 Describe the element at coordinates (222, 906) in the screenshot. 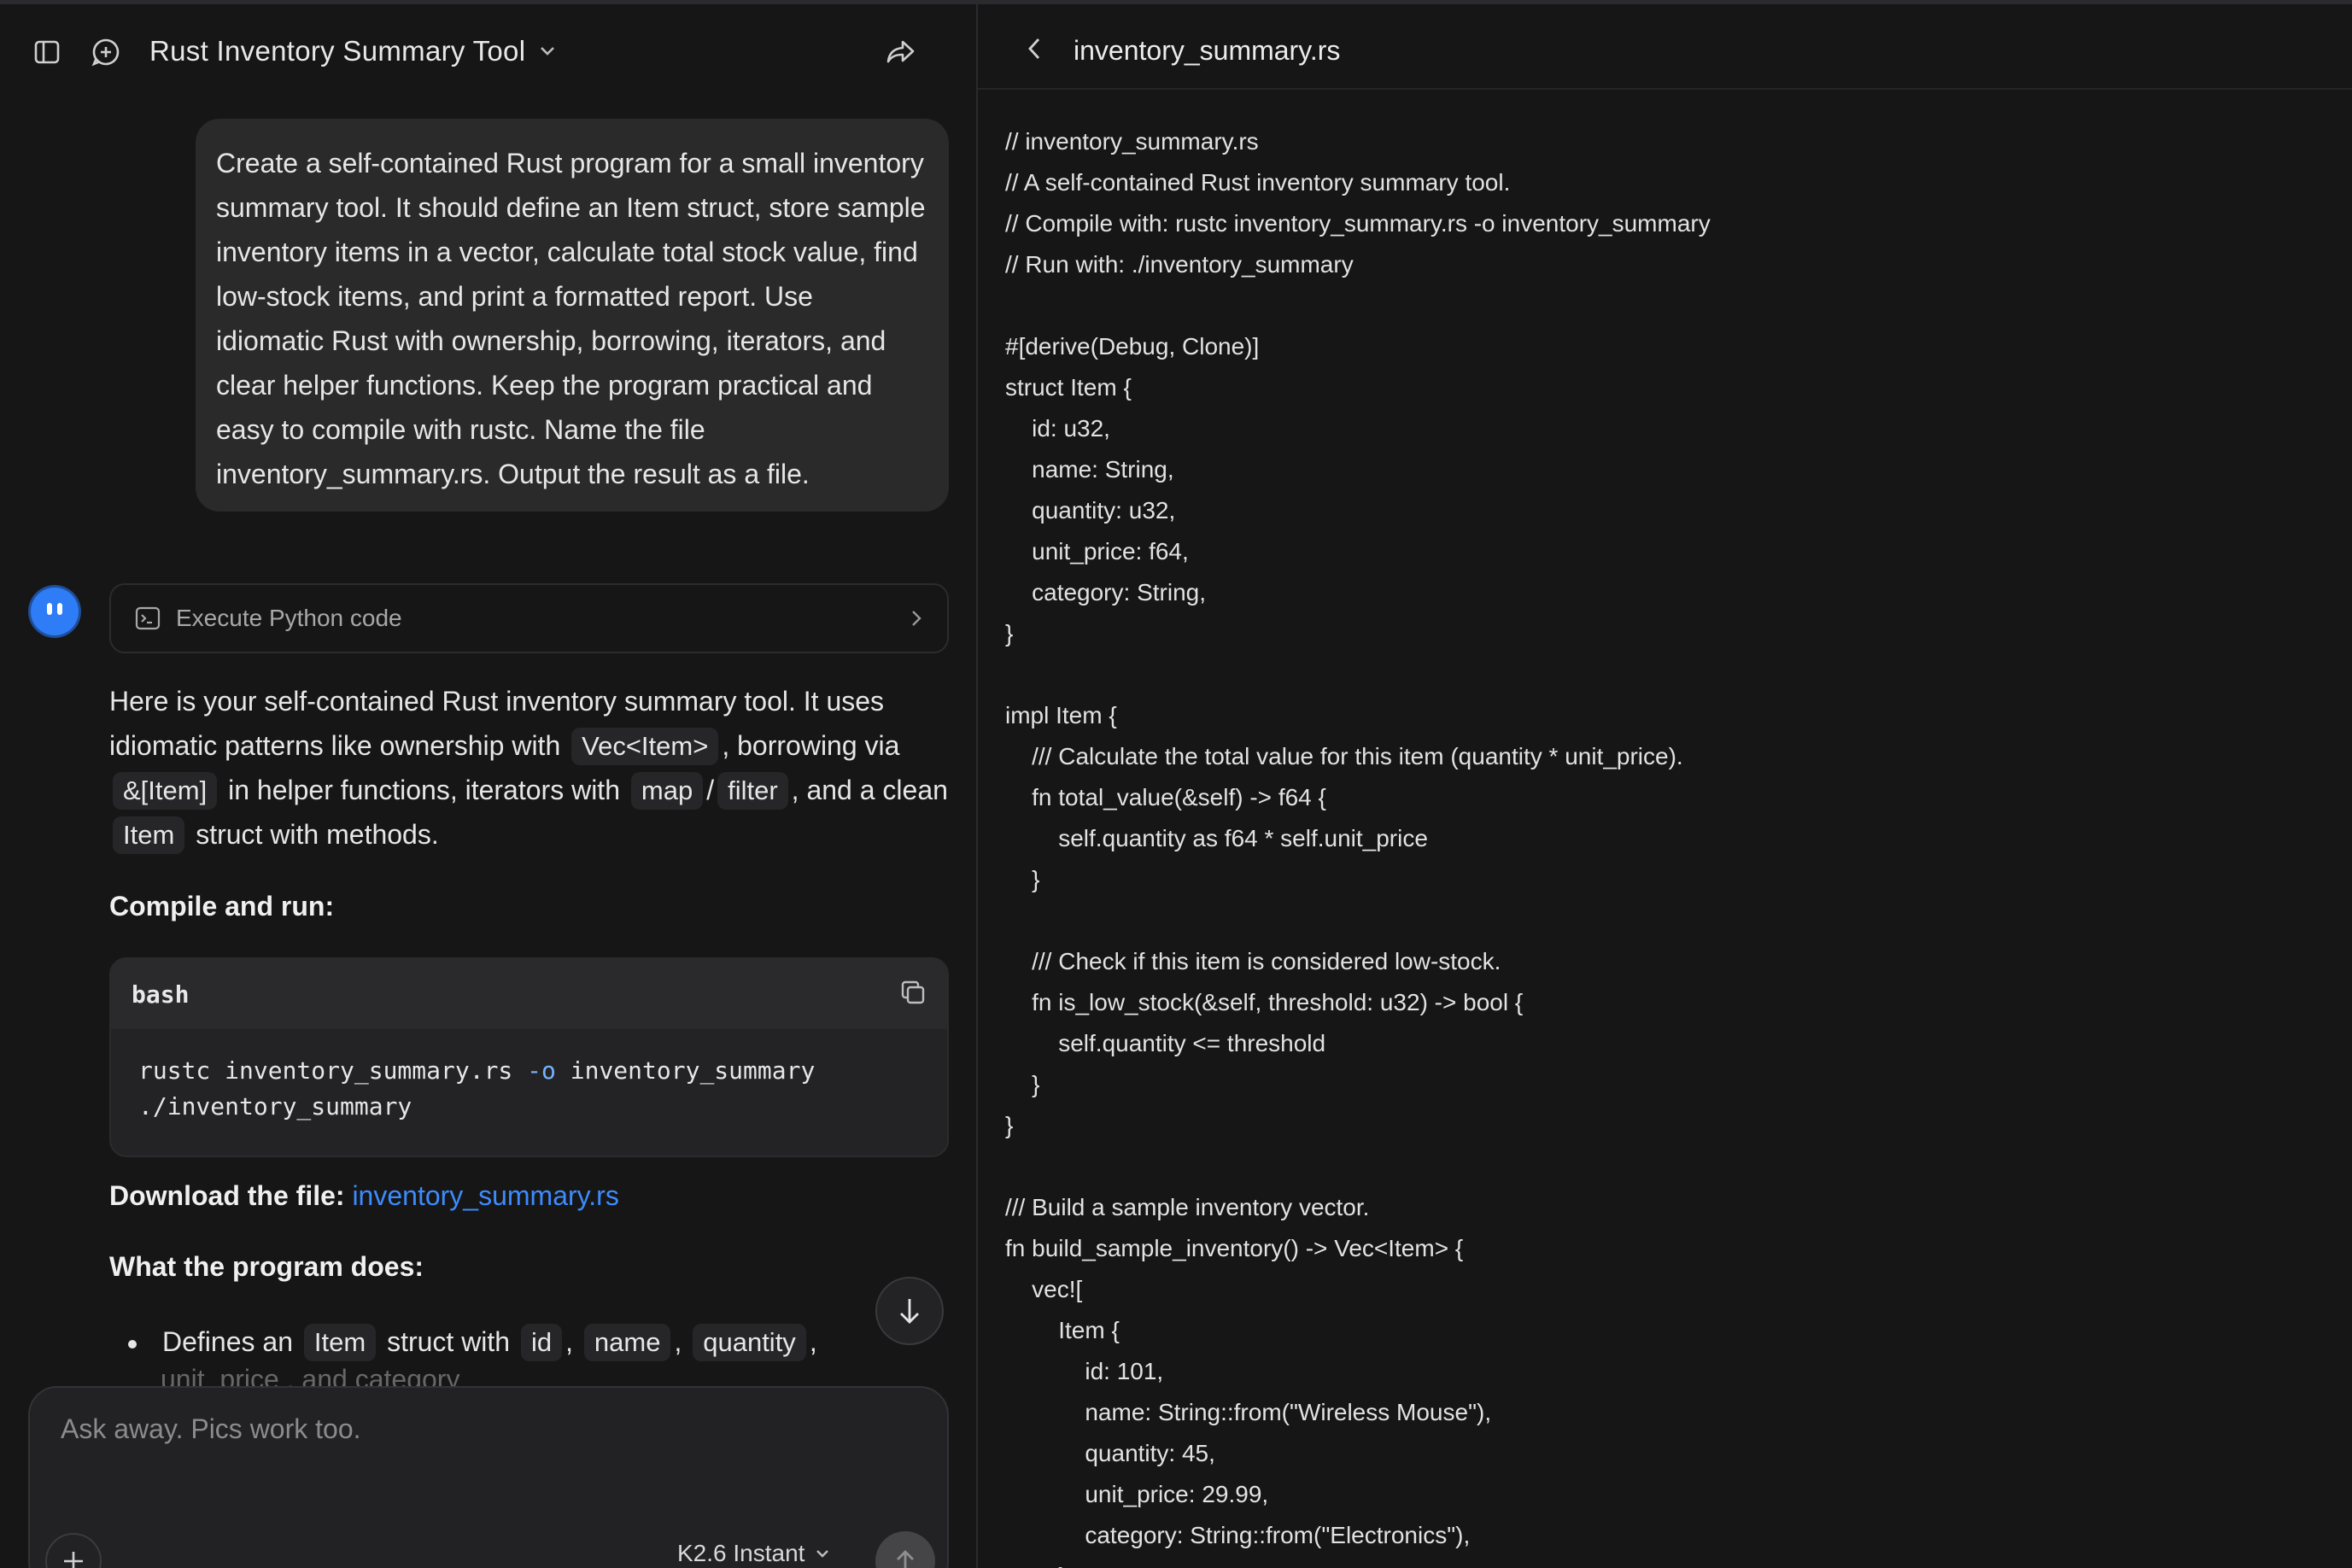

I see `compile-heading: Compile and run:` at that location.